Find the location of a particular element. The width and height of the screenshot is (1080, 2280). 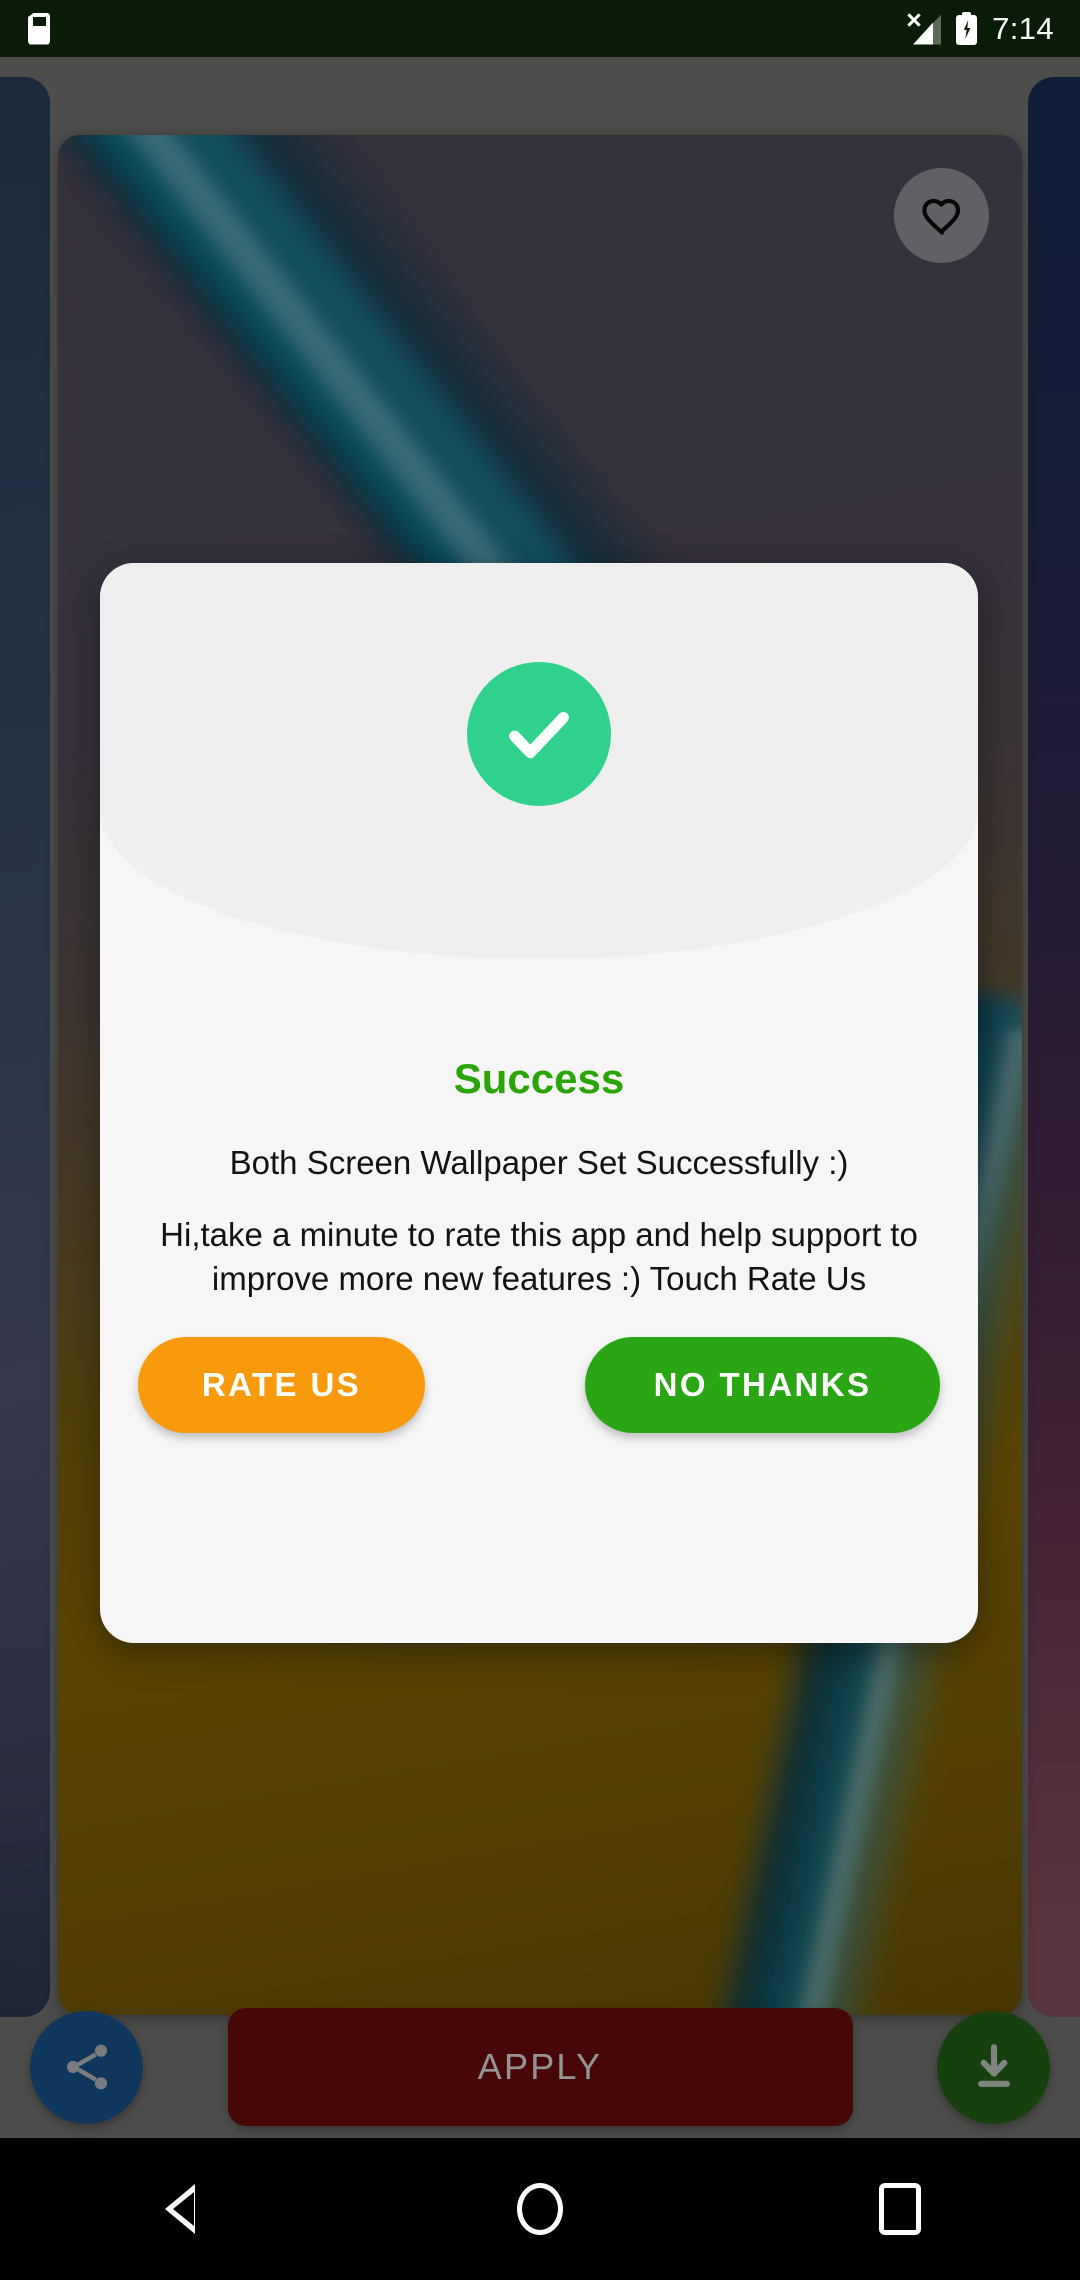

recents-square-icon is located at coordinates (900, 2209).